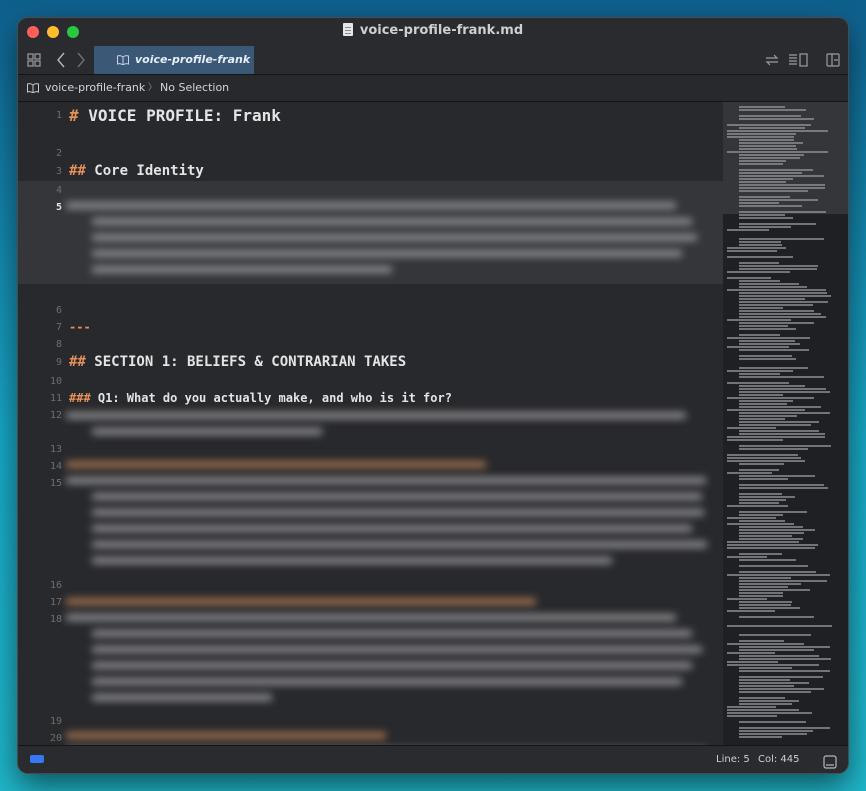  What do you see at coordinates (80, 398) in the screenshot?
I see `heading-marker: ###` at bounding box center [80, 398].